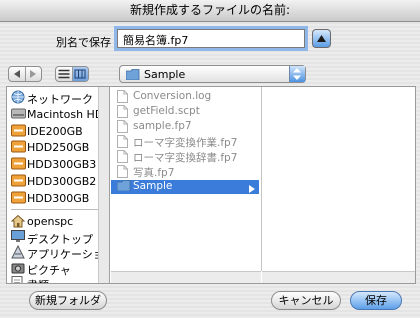  I want to click on sidebar-item-label: HDD250GB, so click(58, 148).